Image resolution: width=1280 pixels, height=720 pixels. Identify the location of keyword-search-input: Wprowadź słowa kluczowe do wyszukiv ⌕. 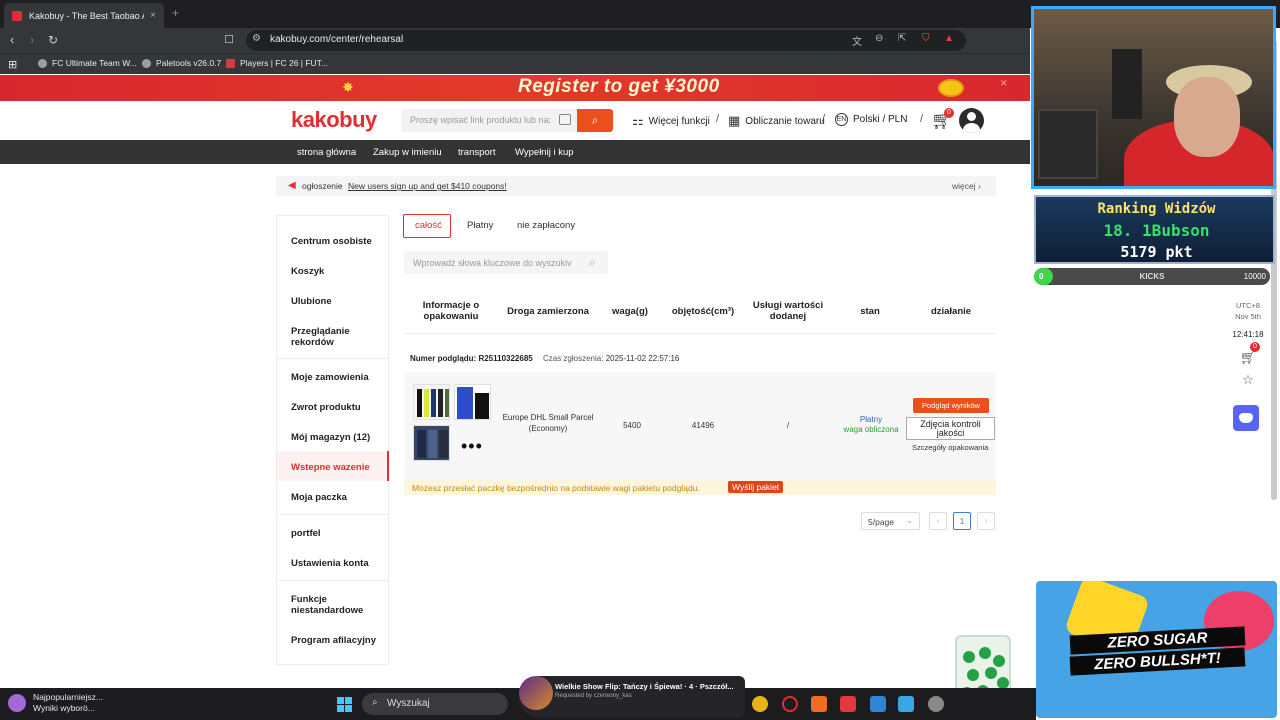
(506, 262).